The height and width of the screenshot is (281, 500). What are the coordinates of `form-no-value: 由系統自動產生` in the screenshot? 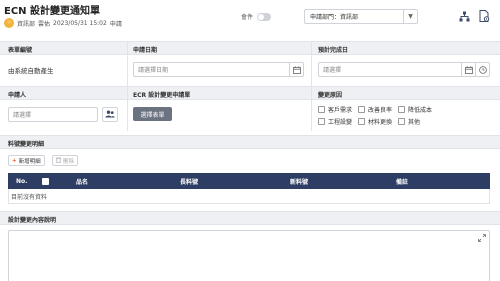 It's located at (31, 71).